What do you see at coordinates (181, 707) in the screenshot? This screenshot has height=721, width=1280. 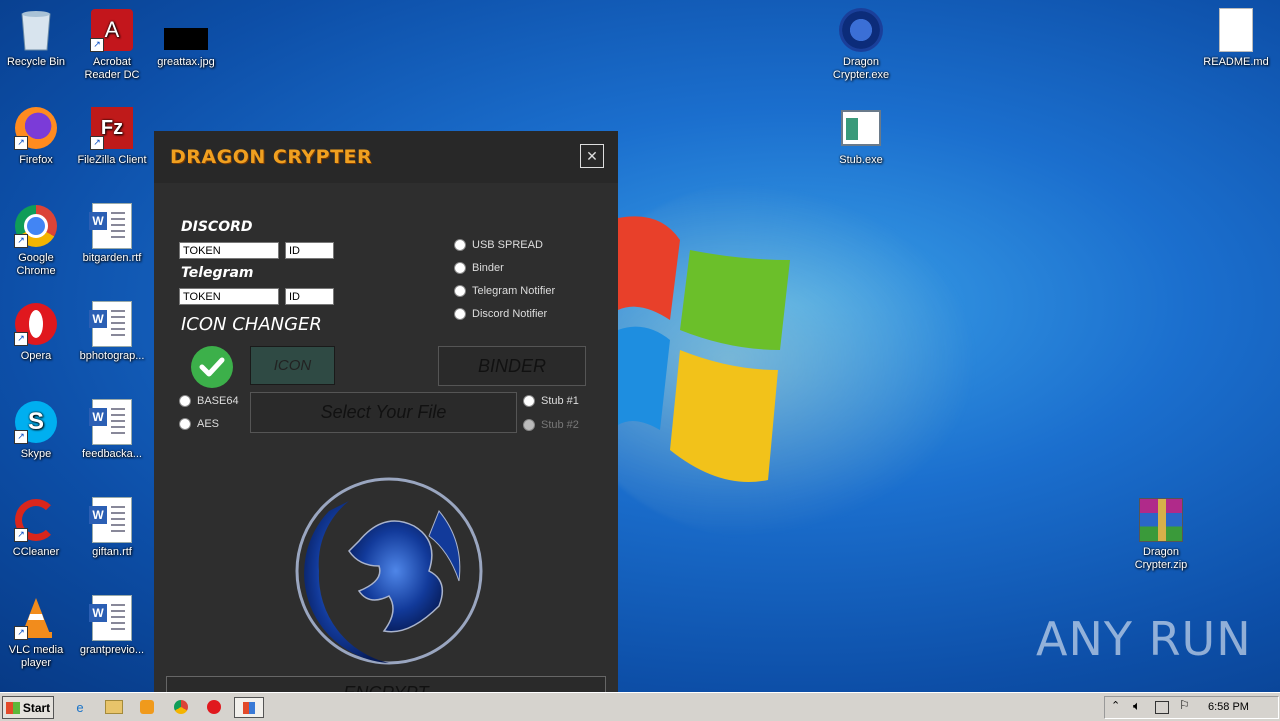 I see `chrome-taskbar-icon` at bounding box center [181, 707].